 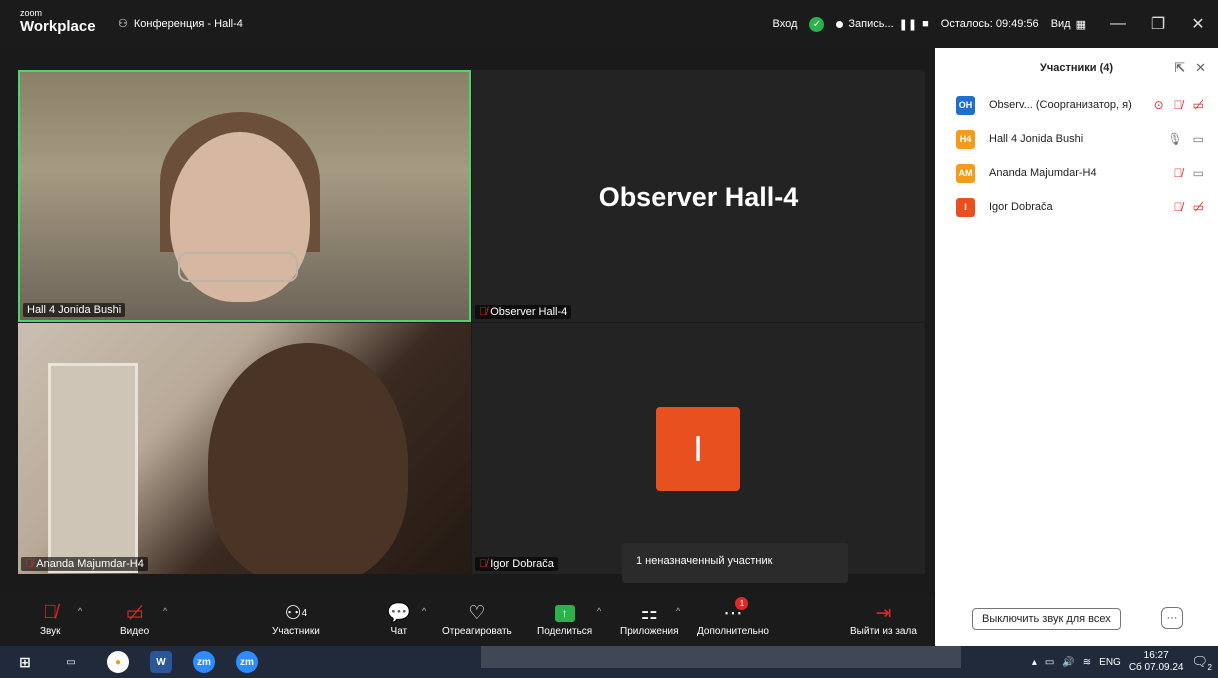 I want to click on time-left: Осталось: 09:49:56, so click(x=990, y=24).